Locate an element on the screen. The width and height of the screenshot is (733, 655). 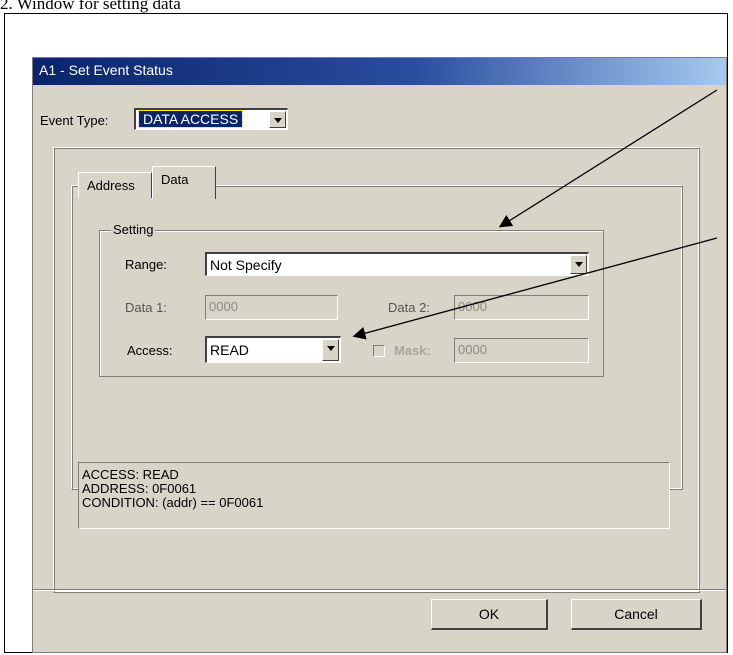
document-heading: 2. Window for setting data is located at coordinates (90, 6).